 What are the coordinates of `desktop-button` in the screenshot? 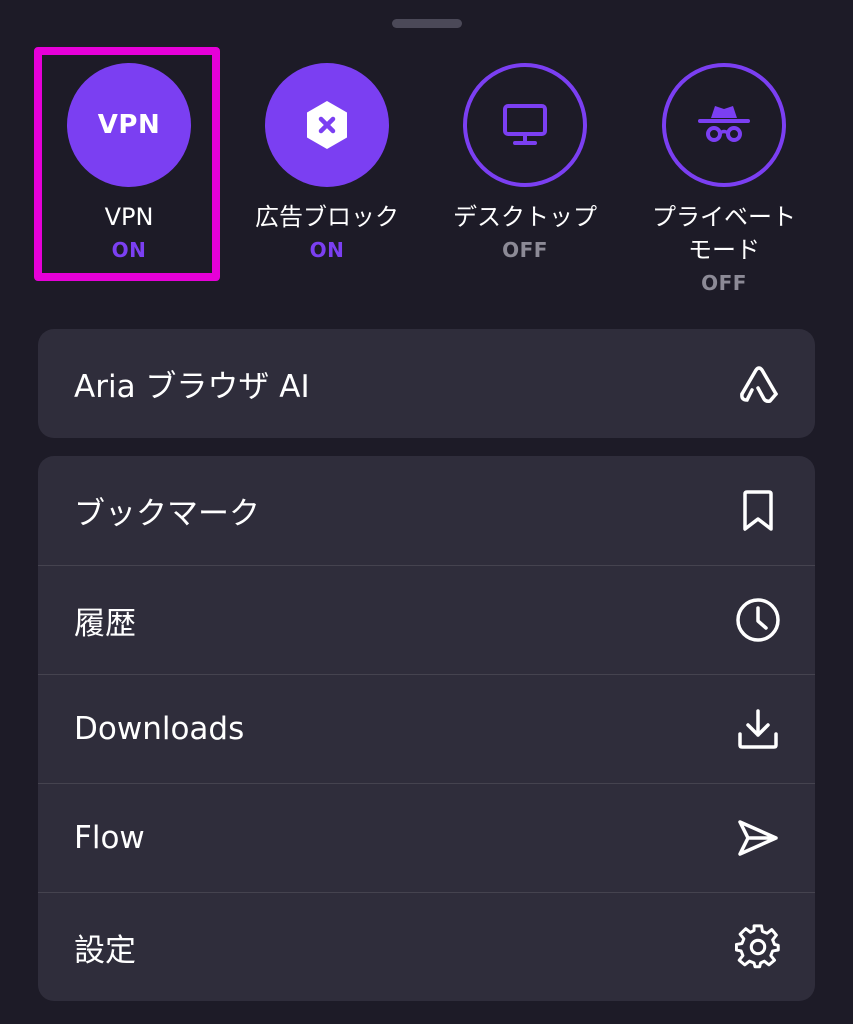 It's located at (525, 125).